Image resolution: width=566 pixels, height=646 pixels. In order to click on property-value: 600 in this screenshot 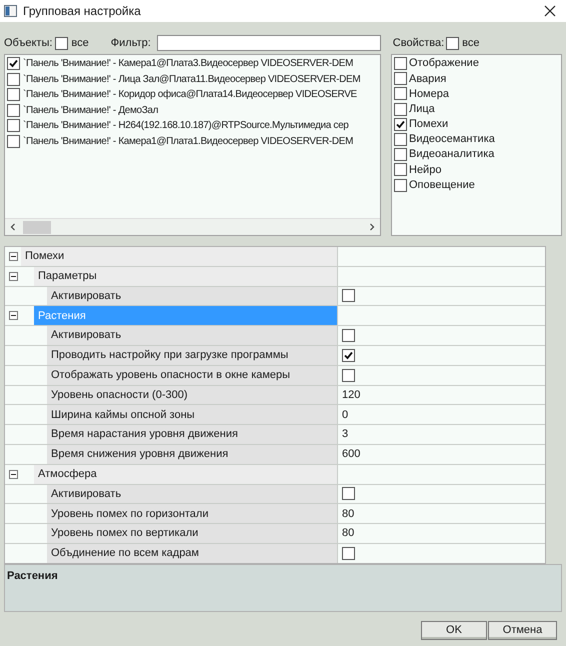, I will do `click(351, 454)`.